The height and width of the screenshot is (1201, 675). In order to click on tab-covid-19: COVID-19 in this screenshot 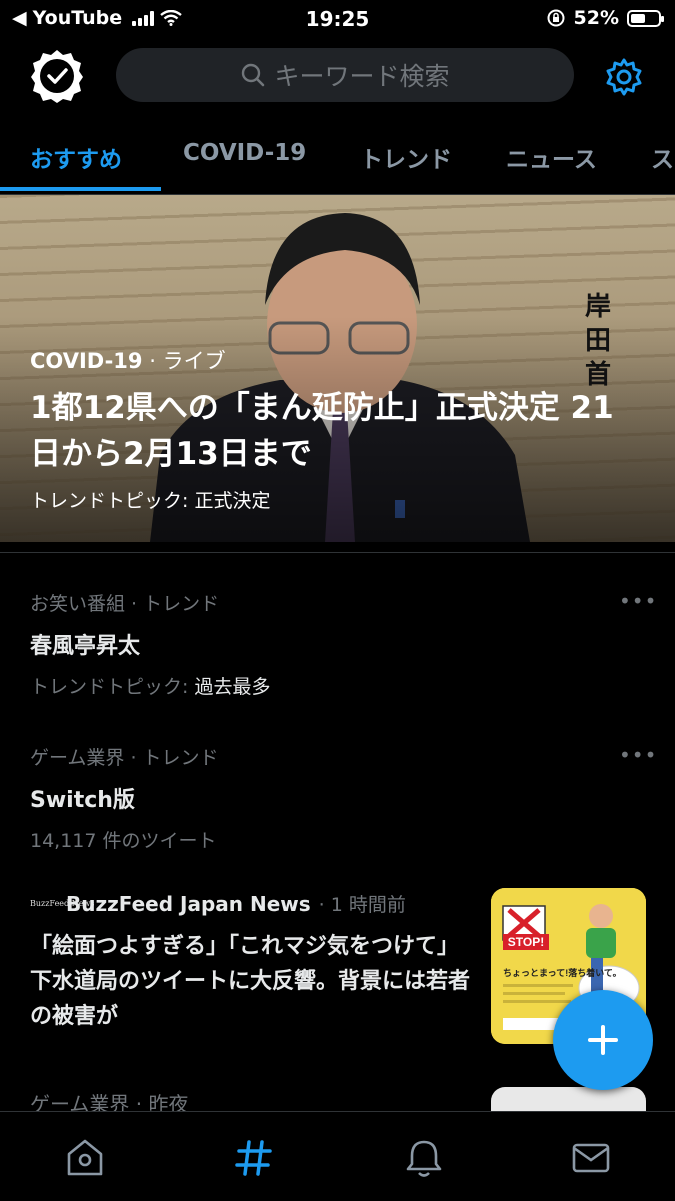, I will do `click(244, 153)`.